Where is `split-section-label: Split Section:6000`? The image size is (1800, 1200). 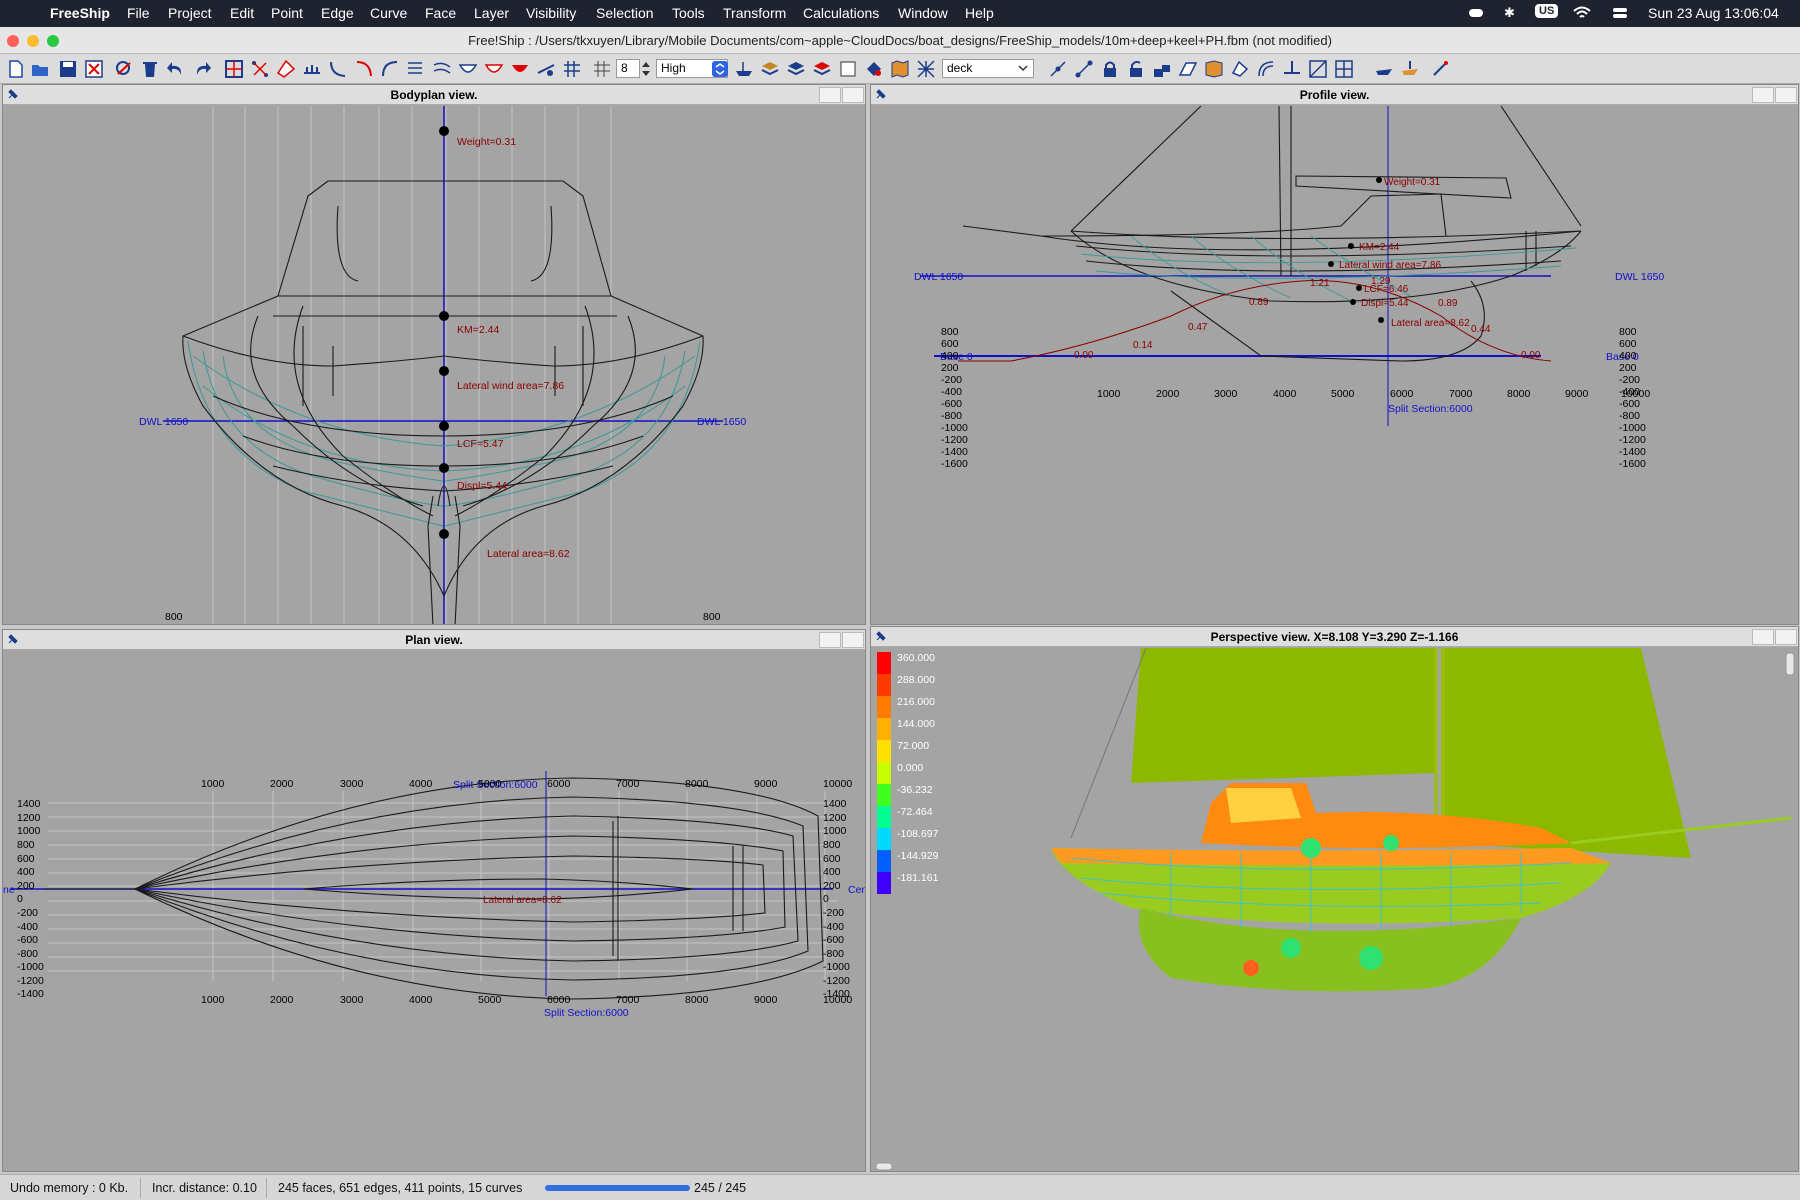 split-section-label: Split Section:6000 is located at coordinates (1430, 409).